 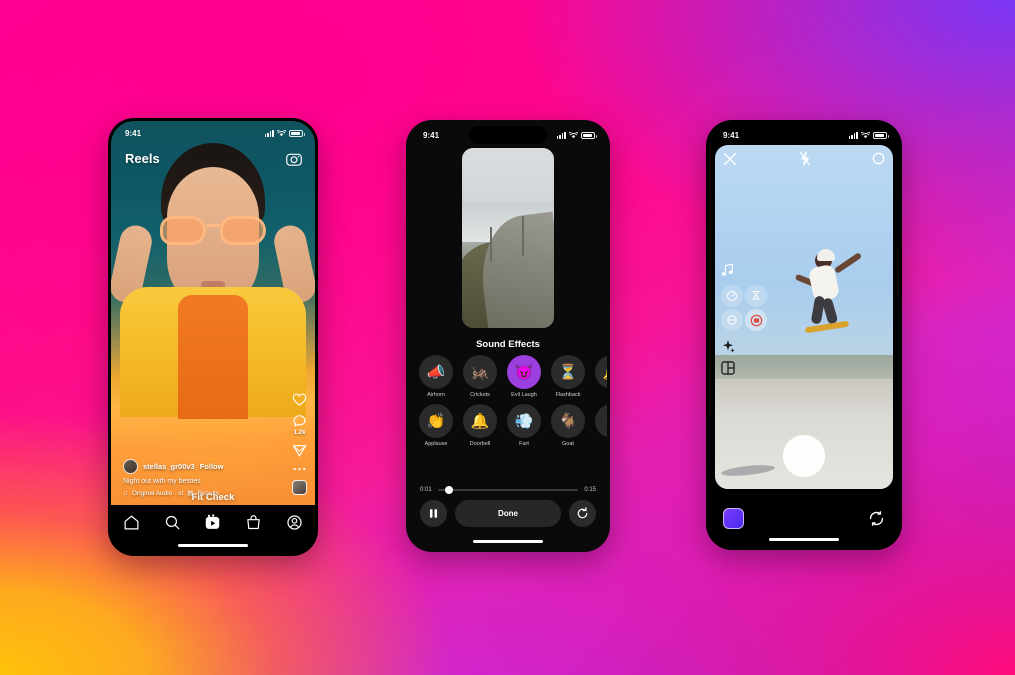 I want to click on author-row: stellas_gr00v3 Follow, so click(x=203, y=466).